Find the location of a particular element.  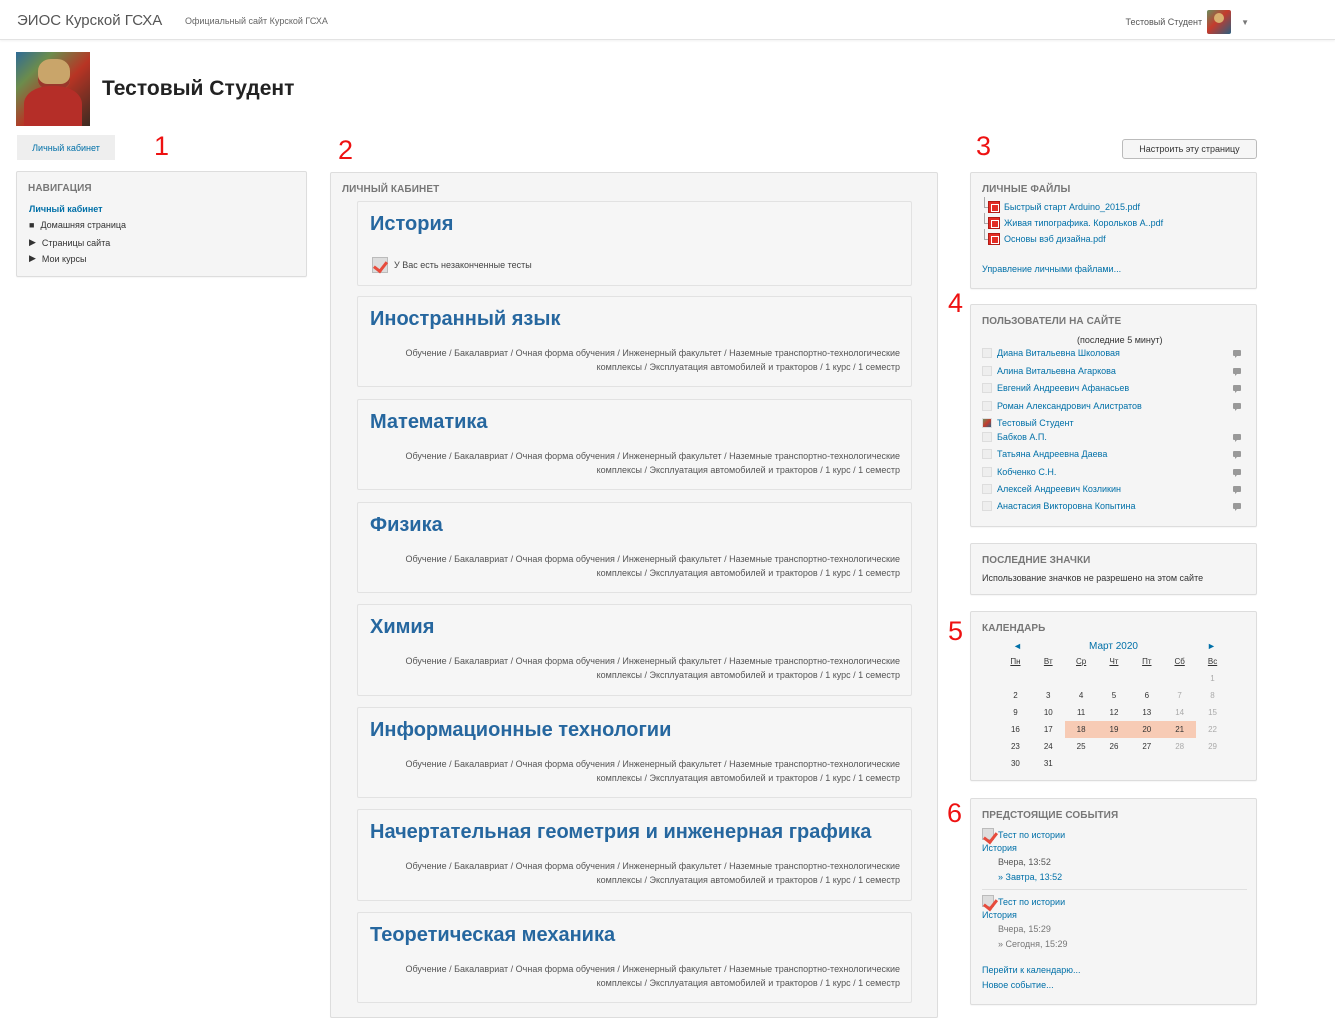

calendar-day: 16 is located at coordinates (1015, 729).